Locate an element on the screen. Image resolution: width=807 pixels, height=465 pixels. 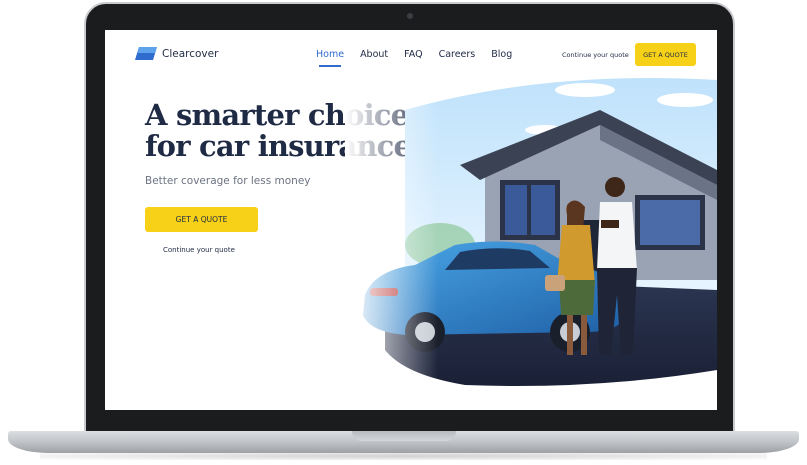
nav-faq: FAQ is located at coordinates (413, 54).